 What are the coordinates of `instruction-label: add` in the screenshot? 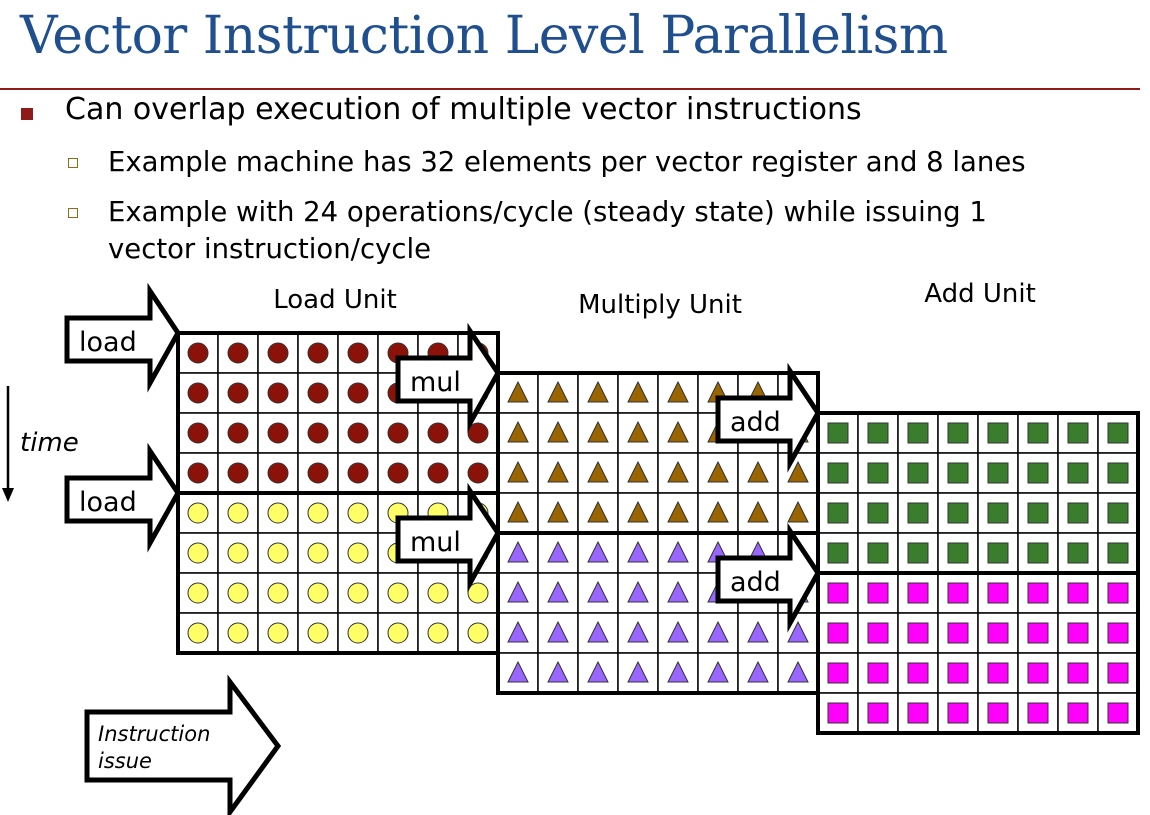 It's located at (755, 422).